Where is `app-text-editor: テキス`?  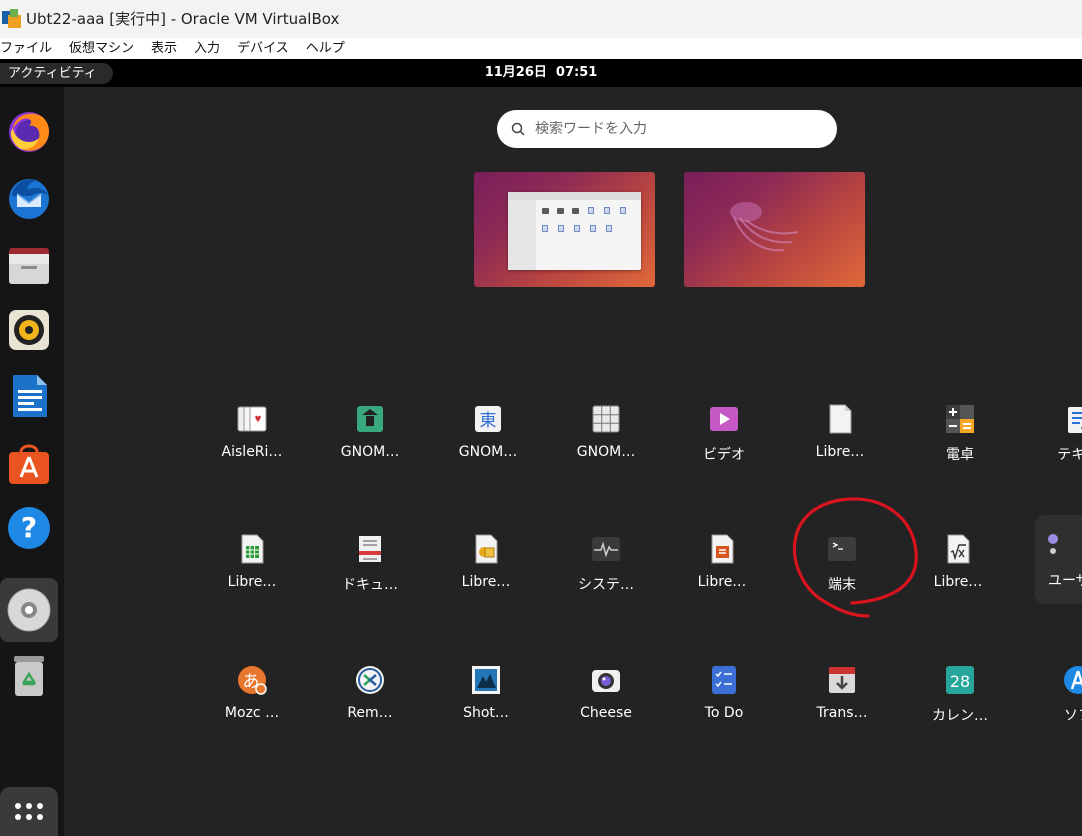 app-text-editor: テキス is located at coordinates (1052, 433).